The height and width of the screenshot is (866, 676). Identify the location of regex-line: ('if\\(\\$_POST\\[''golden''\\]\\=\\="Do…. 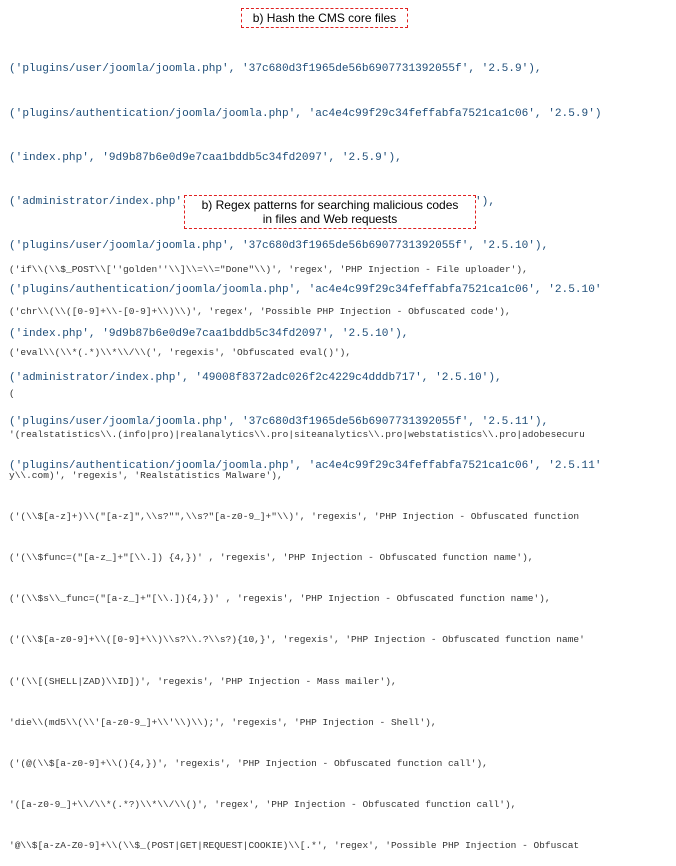
(268, 270).